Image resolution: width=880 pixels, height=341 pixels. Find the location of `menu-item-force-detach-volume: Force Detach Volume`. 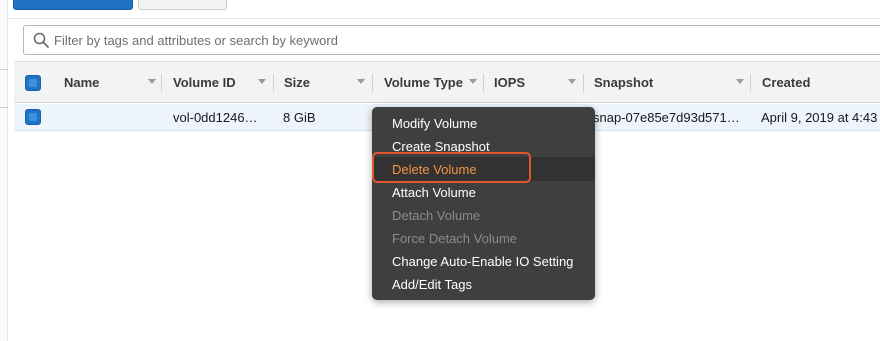

menu-item-force-detach-volume: Force Detach Volume is located at coordinates (455, 238).